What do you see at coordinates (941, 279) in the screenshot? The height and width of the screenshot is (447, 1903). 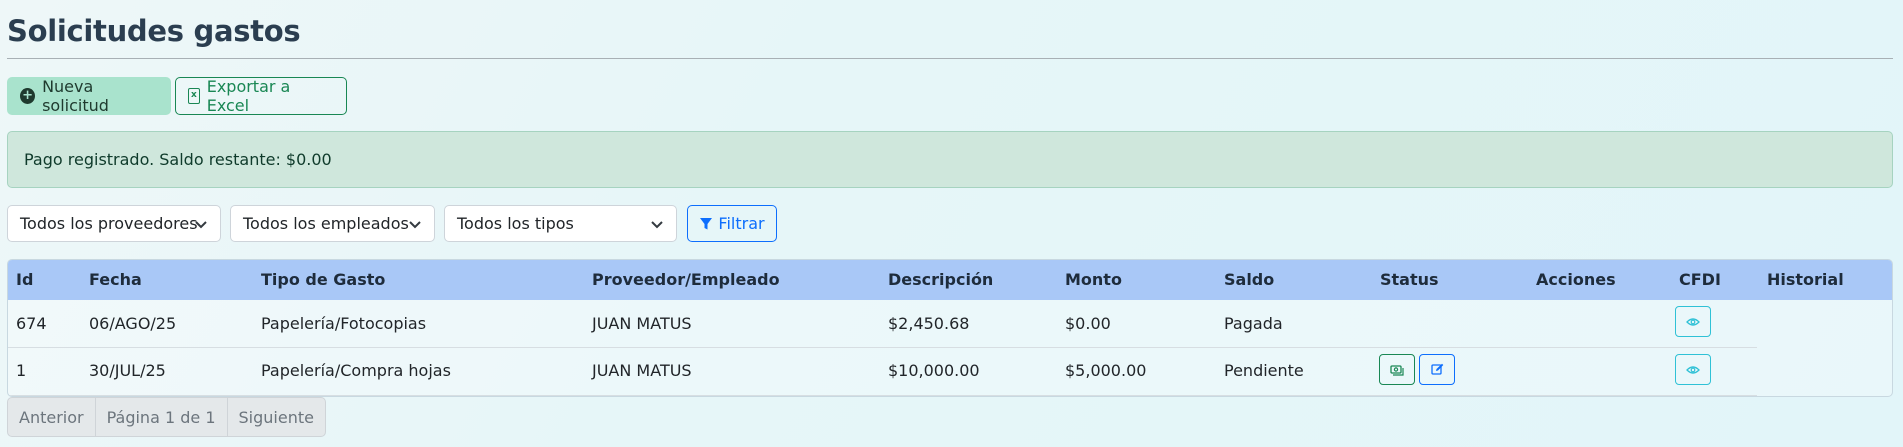 I see `header-descripcion: Descripción` at bounding box center [941, 279].